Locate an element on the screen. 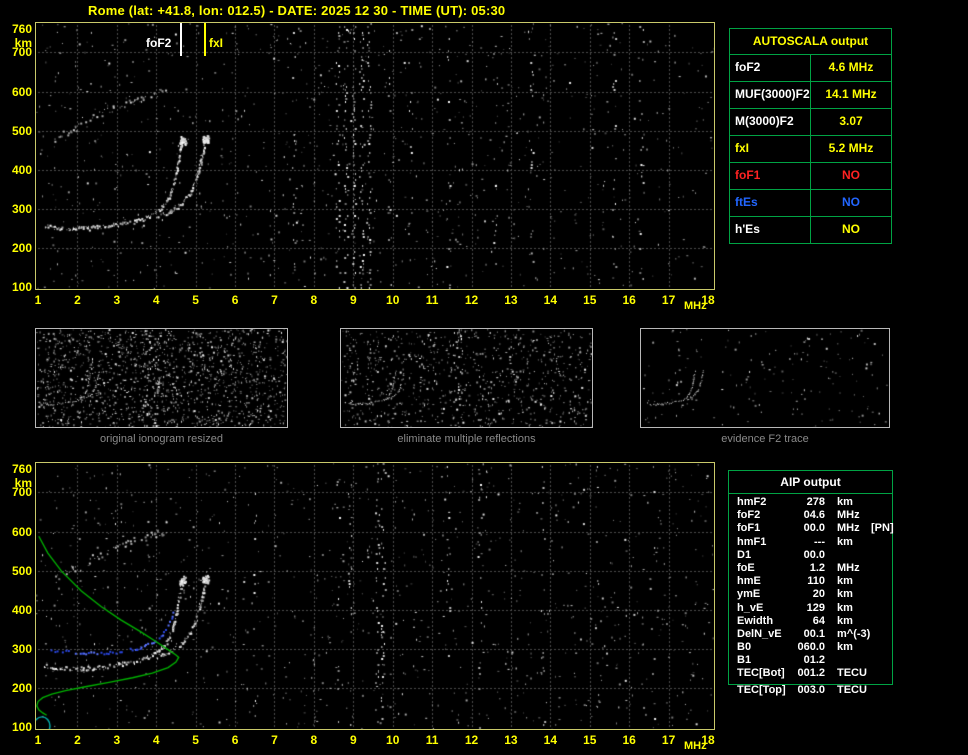 This screenshot has width=968, height=755. aip-row: hmF1 --- km is located at coordinates (810, 542).